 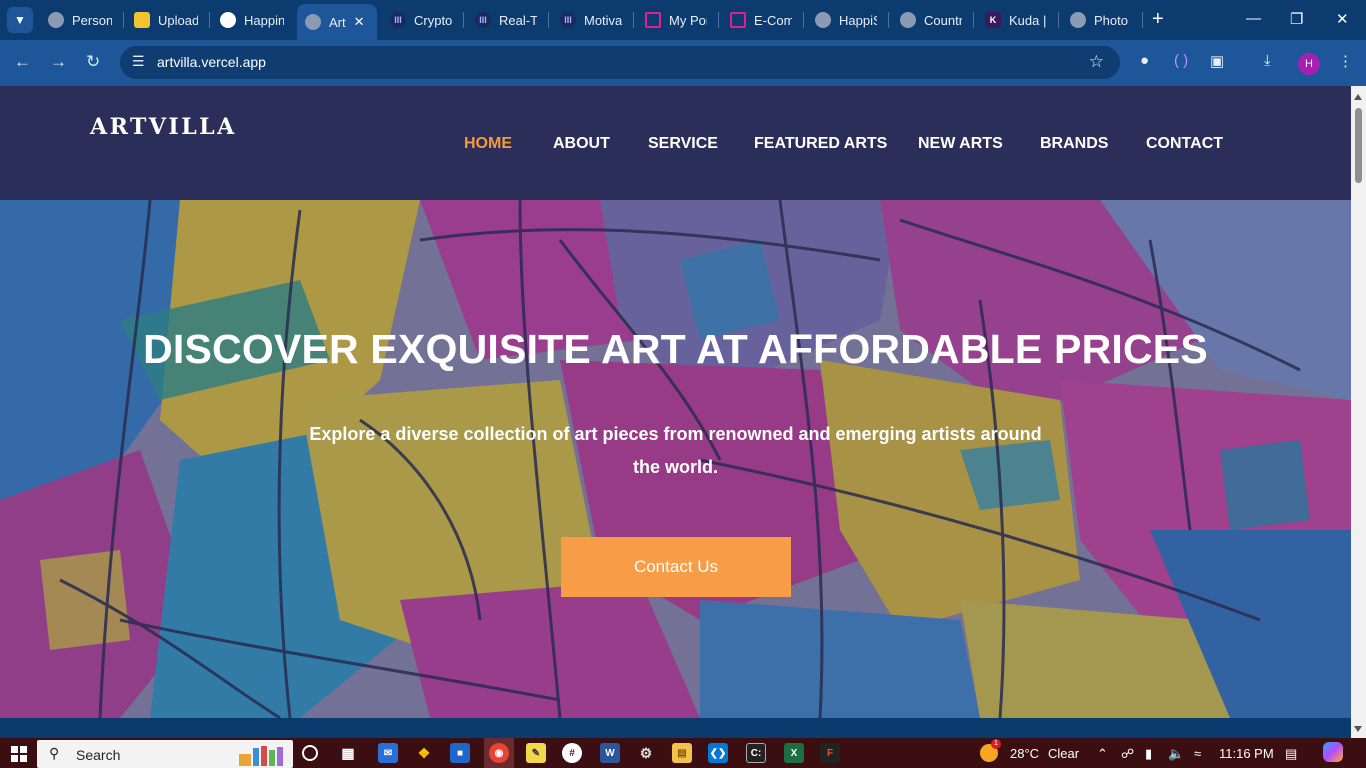 I want to click on browser-tab: My Por, so click(x=676, y=20).